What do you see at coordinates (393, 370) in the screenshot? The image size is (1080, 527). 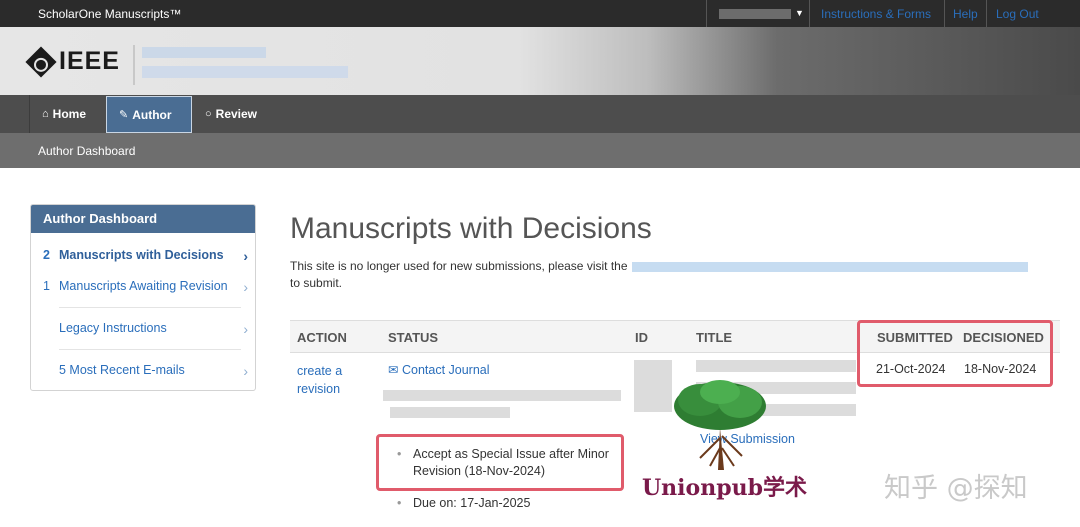 I see `envelope-icon: ✉` at bounding box center [393, 370].